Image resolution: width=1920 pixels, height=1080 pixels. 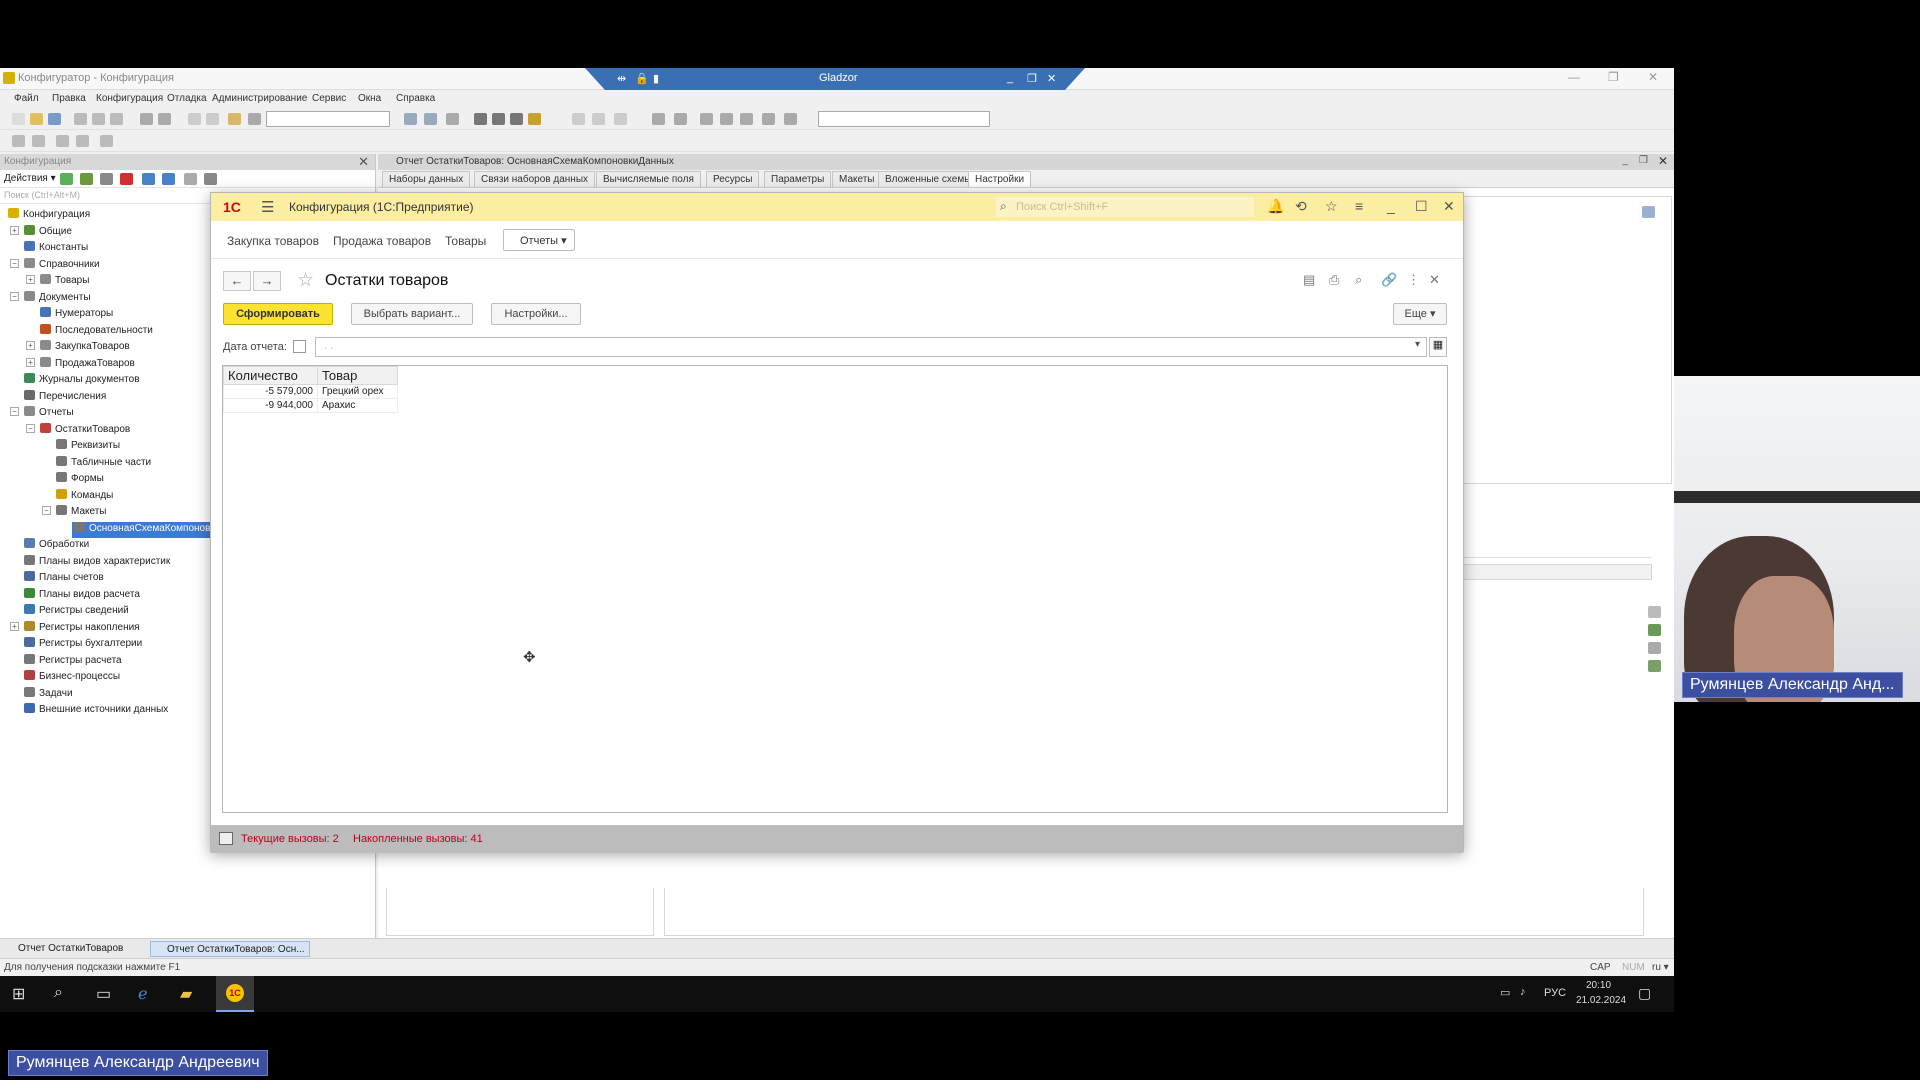 I want to click on tree-item: Реквизиты, so click(x=88, y=447).